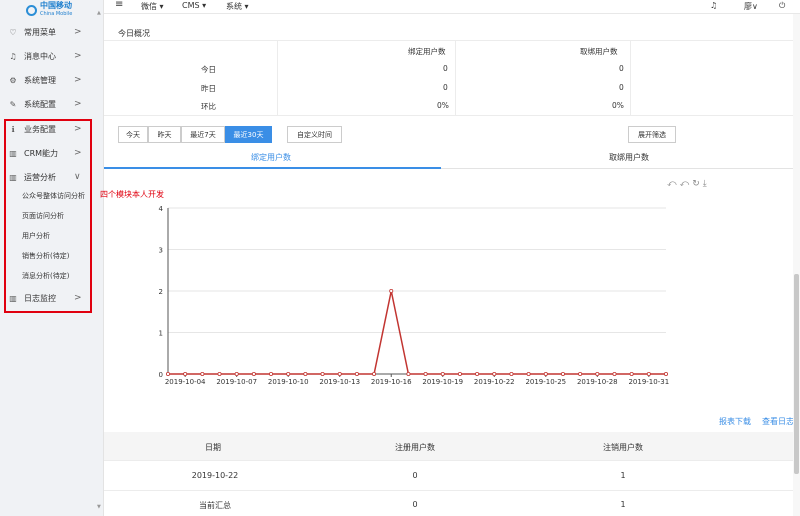 This screenshot has height=516, width=800. I want to click on sidebar-item-messages: ♫ 消息中心 >, so click(52, 56).